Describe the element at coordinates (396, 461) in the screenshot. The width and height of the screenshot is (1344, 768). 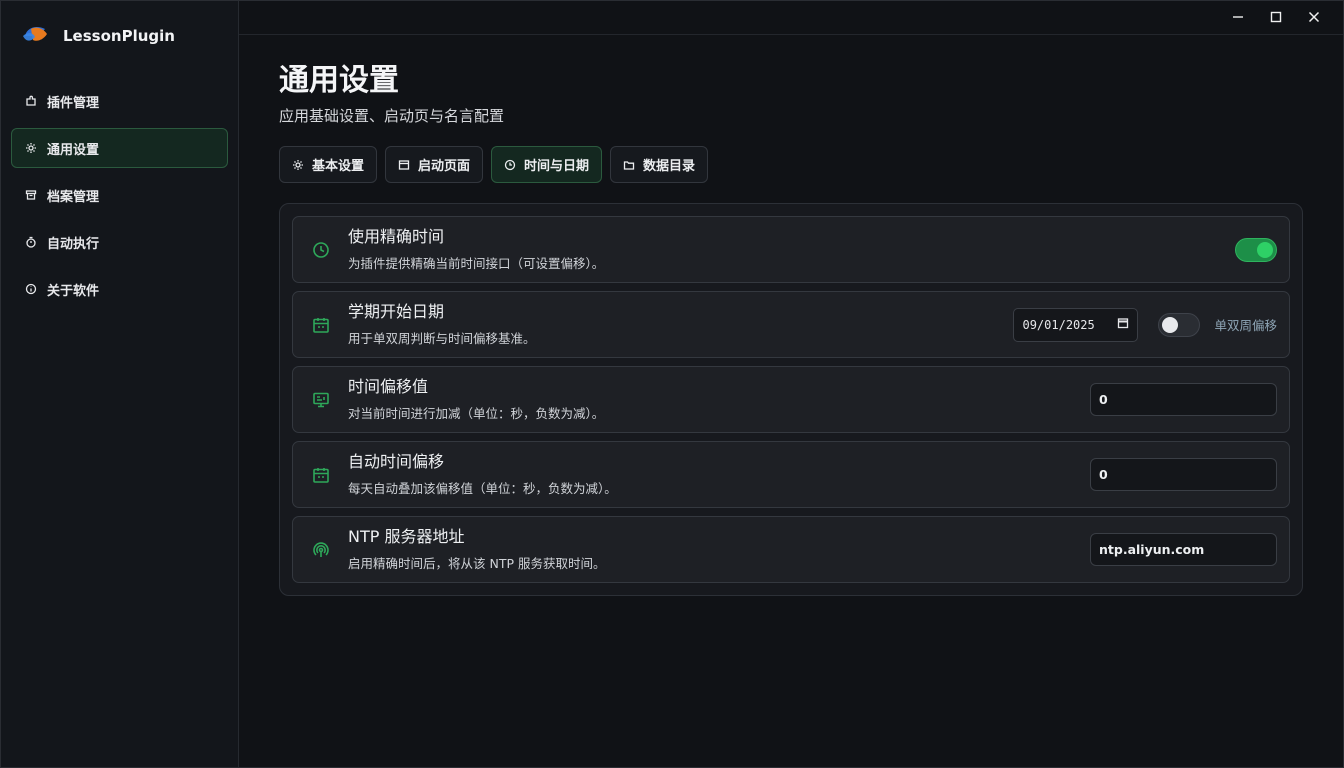
I see `setting-title: 自动时间偏移` at that location.